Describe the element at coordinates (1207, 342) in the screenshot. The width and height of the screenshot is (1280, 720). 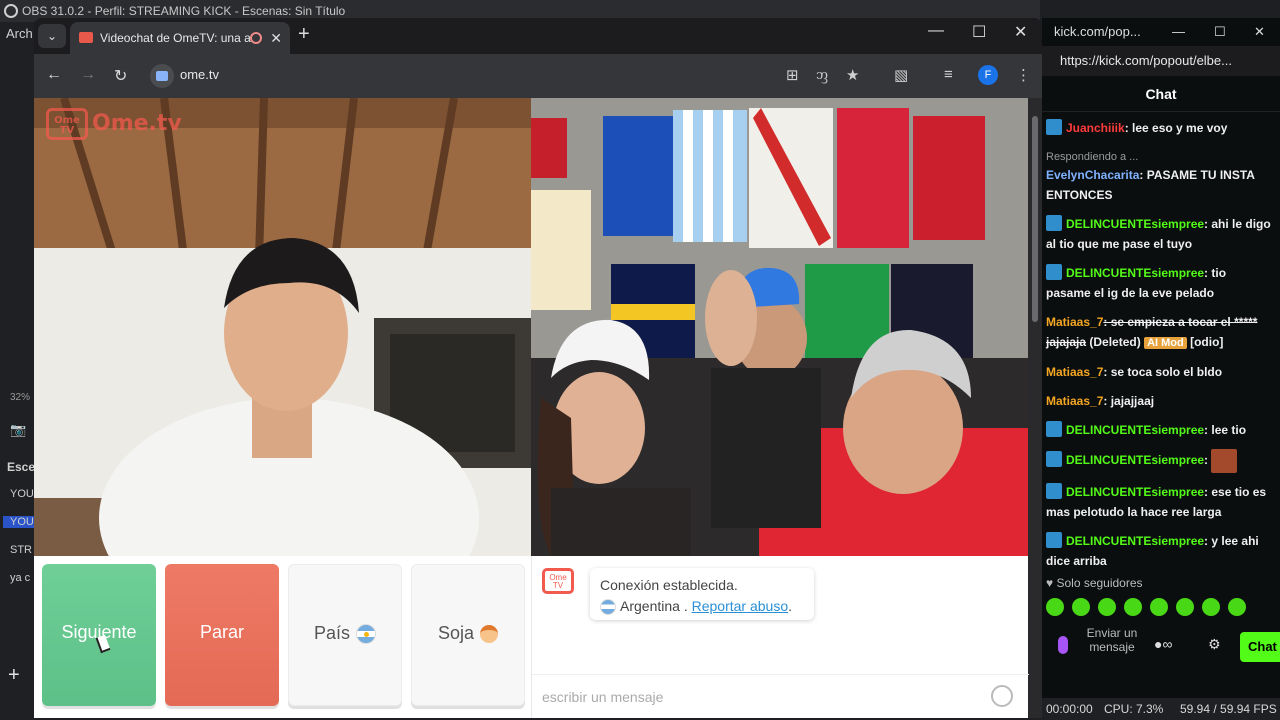
I see `moderation-tag: [odio]` at that location.